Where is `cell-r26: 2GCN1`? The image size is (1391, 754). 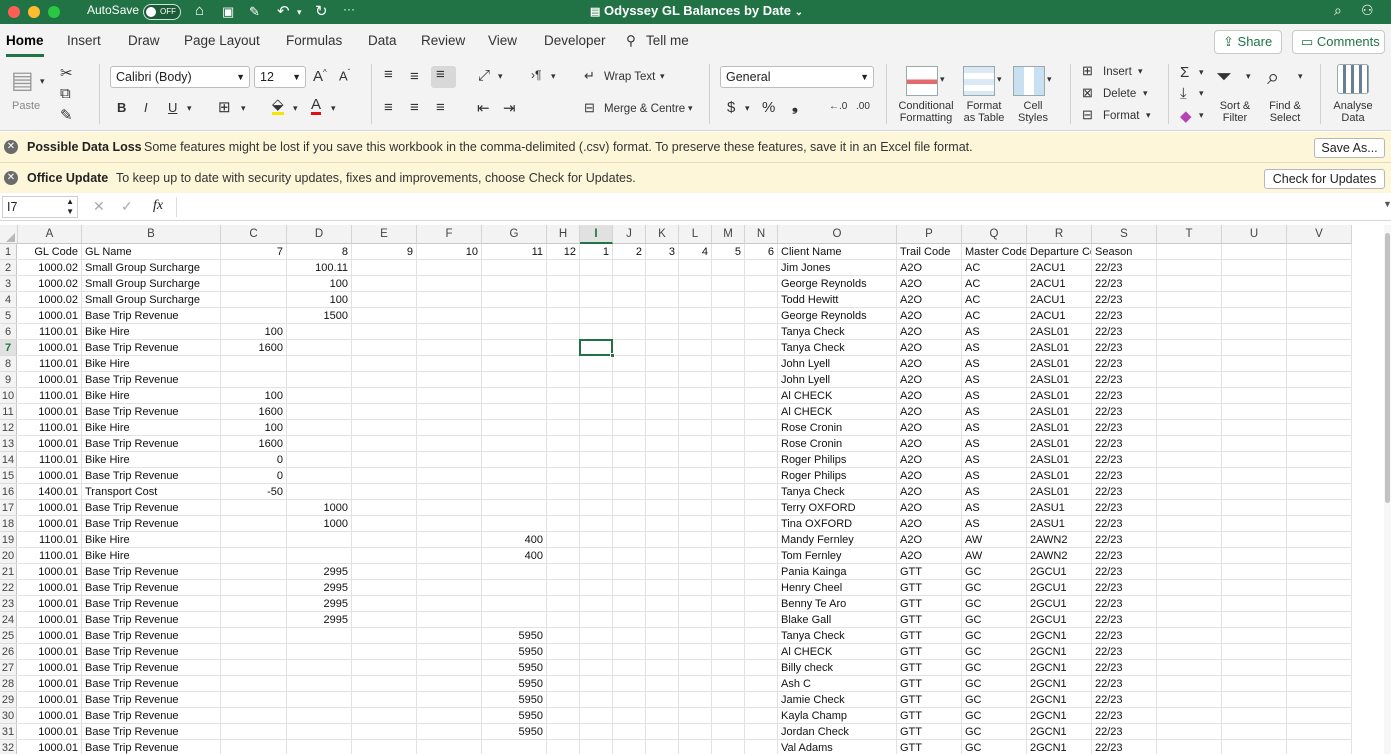
cell-r26: 2GCN1 is located at coordinates (1059, 652).